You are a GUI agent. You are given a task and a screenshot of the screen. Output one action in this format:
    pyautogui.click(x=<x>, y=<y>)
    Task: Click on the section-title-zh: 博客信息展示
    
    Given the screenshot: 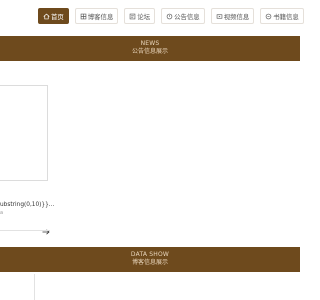 What is the action you would take?
    pyautogui.click(x=149, y=262)
    